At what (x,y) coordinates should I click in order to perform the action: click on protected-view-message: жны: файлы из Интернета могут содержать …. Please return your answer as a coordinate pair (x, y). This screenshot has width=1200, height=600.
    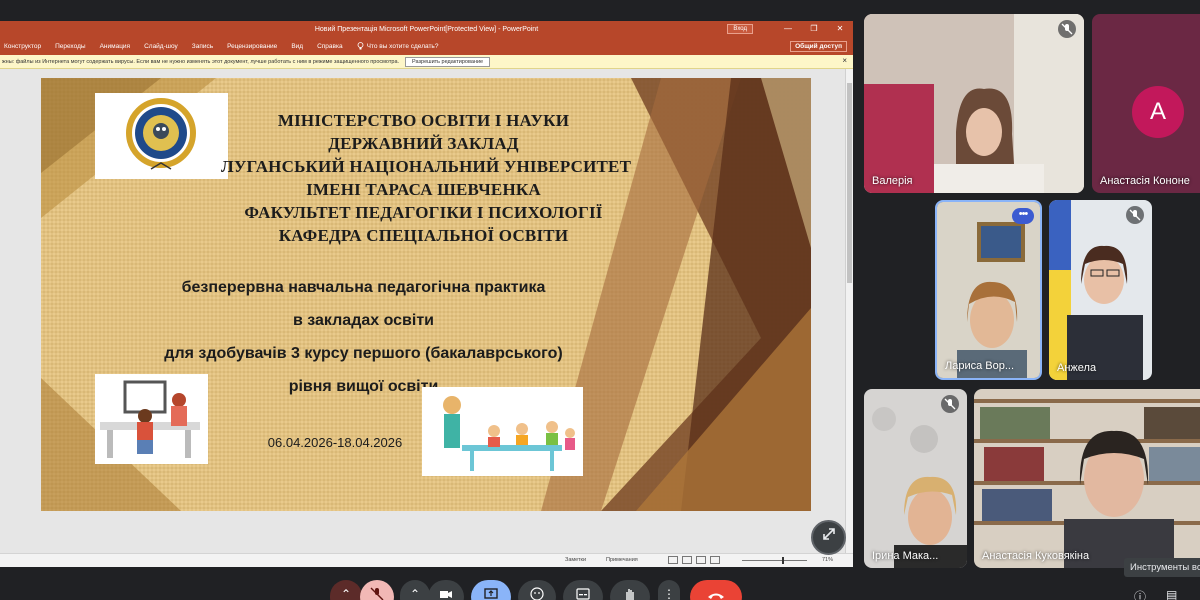
    Looking at the image, I should click on (201, 61).